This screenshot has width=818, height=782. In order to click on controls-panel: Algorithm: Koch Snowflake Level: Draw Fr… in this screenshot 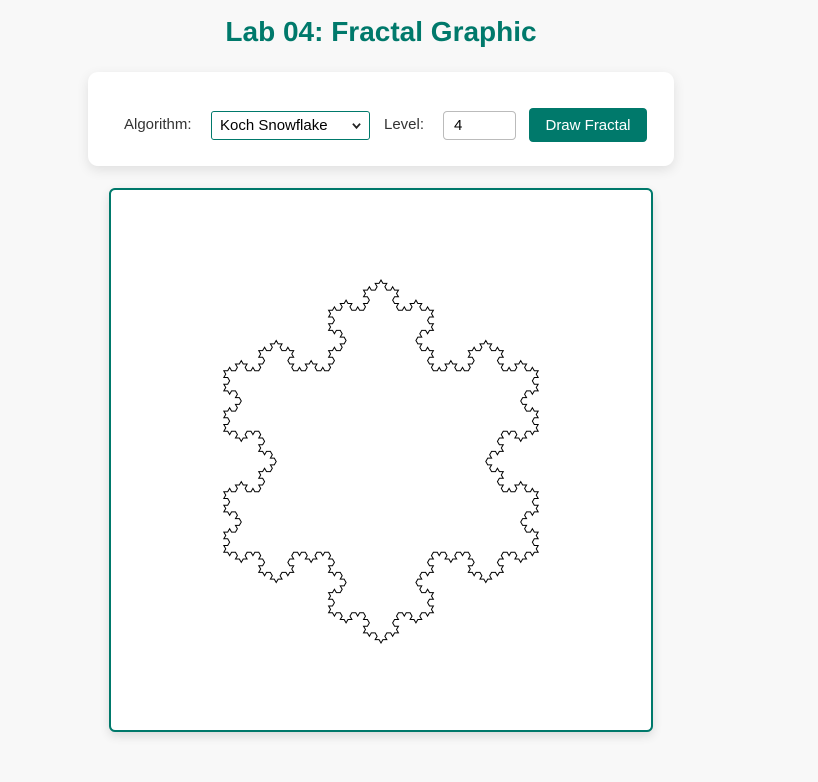, I will do `click(381, 119)`.